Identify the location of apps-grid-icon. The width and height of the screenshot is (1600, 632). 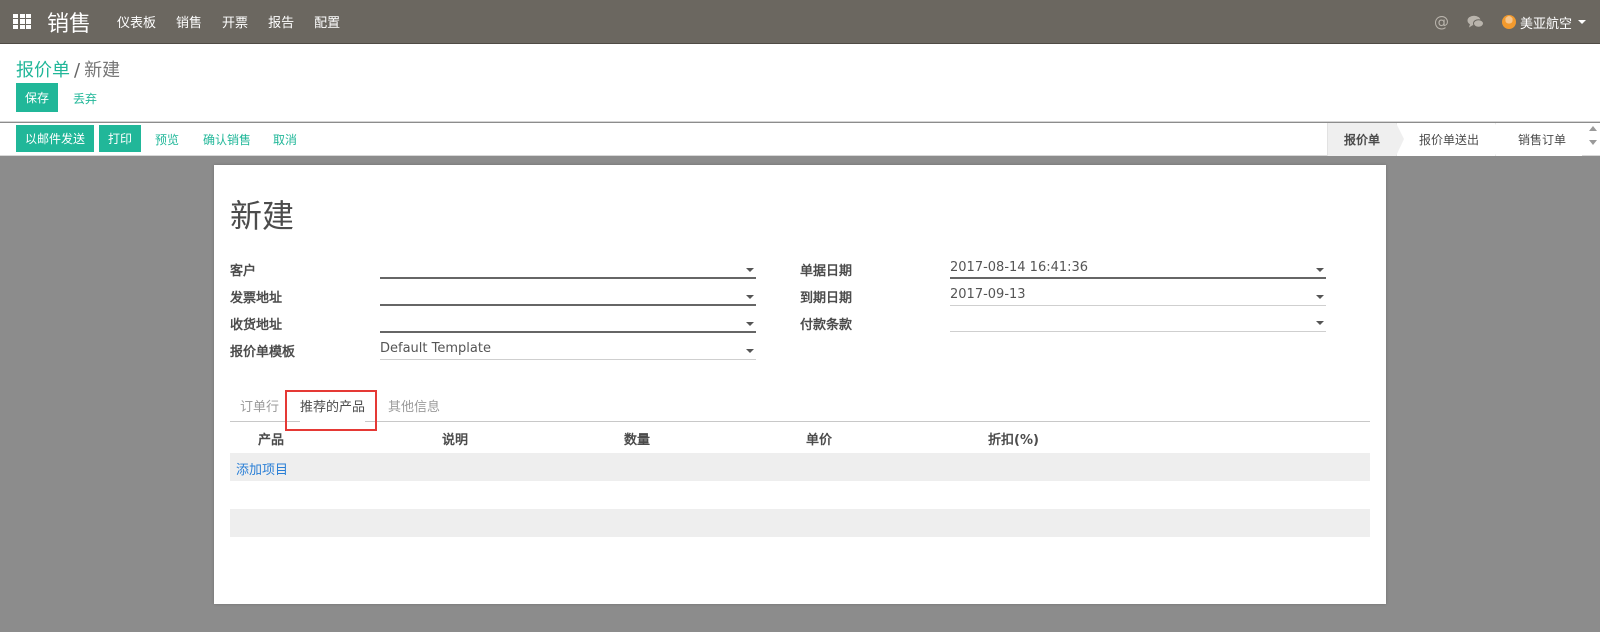
(22, 21).